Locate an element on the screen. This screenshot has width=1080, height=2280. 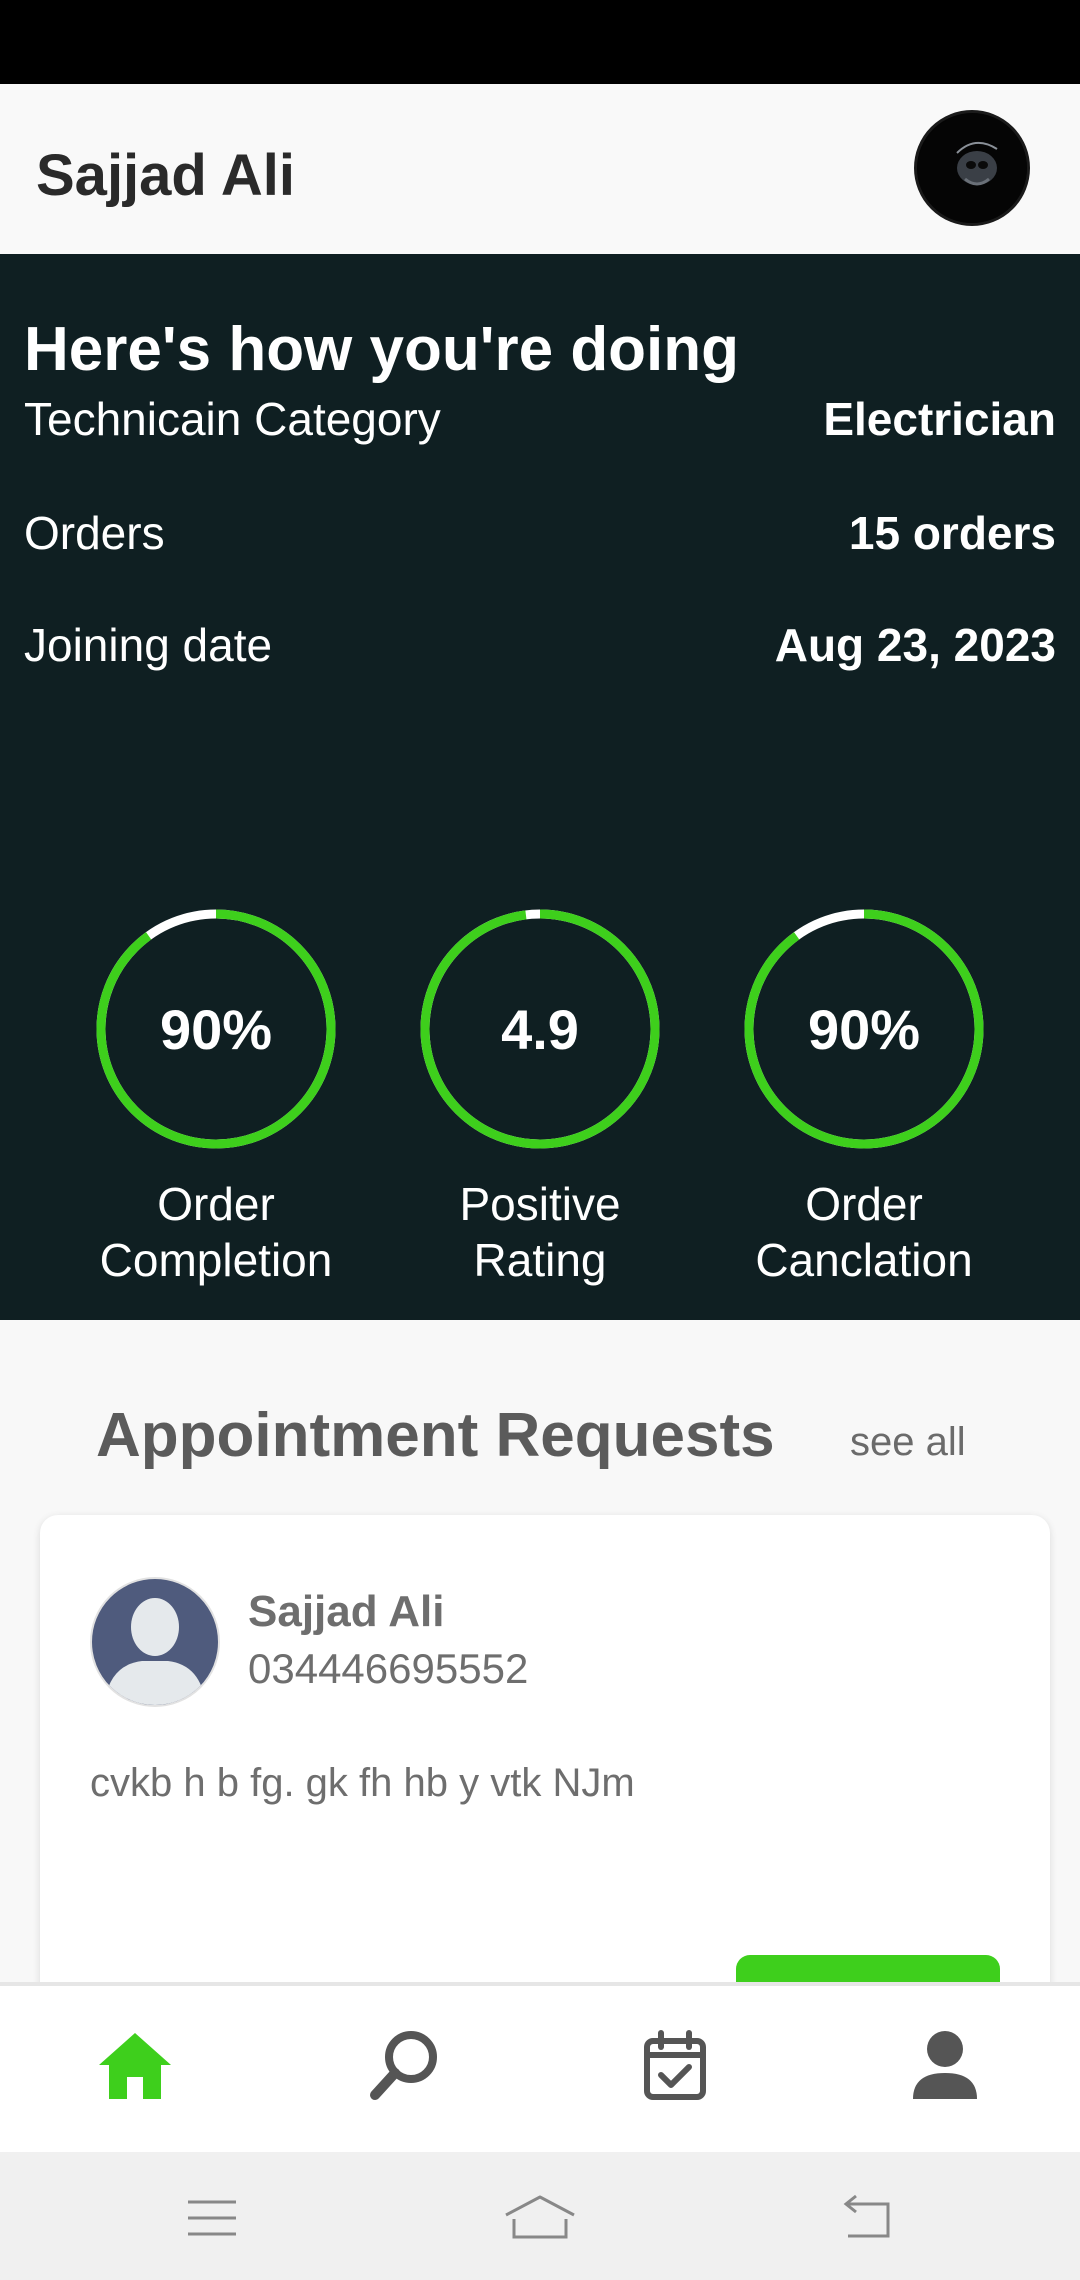
nav-appointments is located at coordinates (675, 2065).